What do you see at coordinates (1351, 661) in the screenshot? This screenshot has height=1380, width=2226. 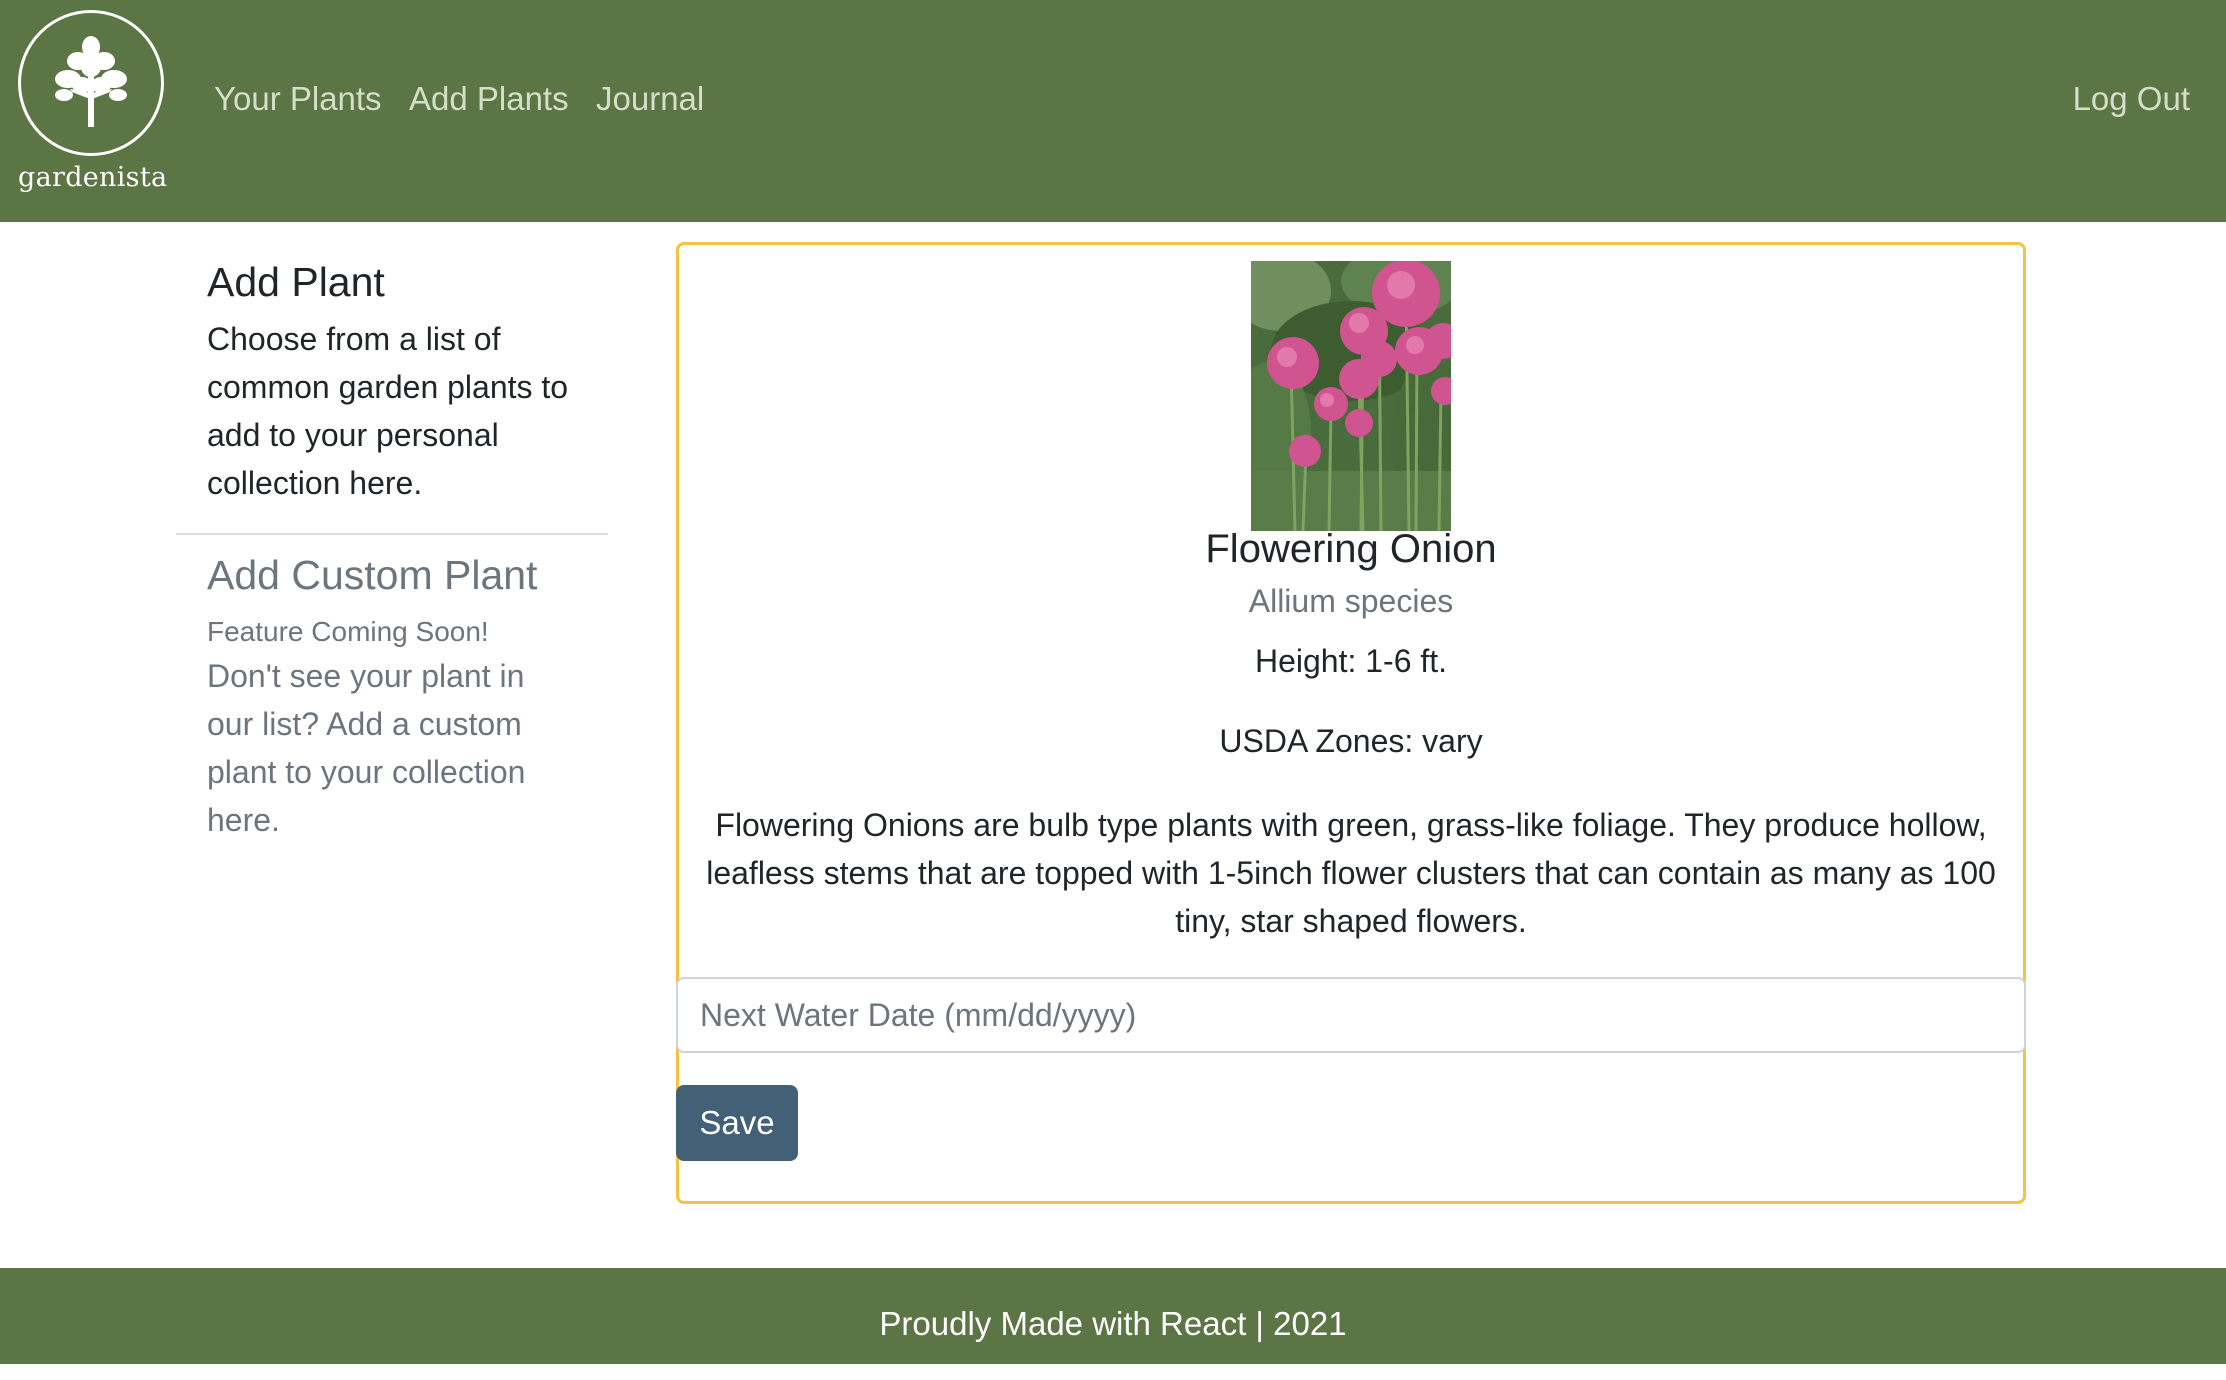 I see `plant-height: Height: 1-6 ft.` at bounding box center [1351, 661].